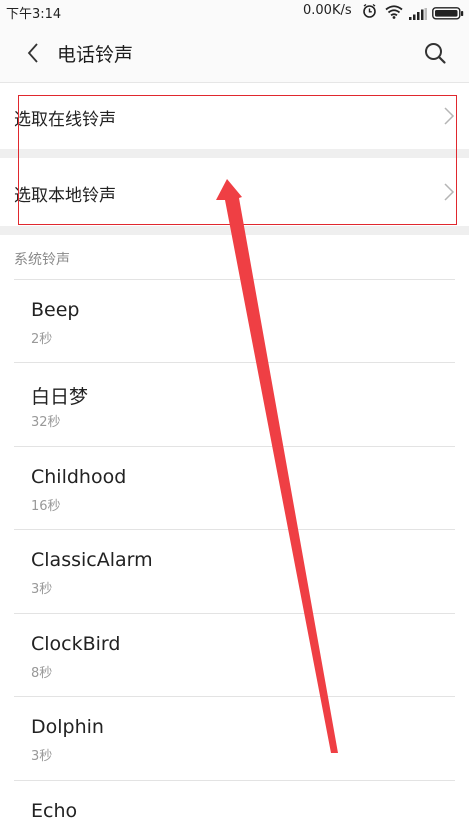 This screenshot has width=469, height=840. Describe the element at coordinates (46, 422) in the screenshot. I see `ringtone-duration: 32秒` at that location.